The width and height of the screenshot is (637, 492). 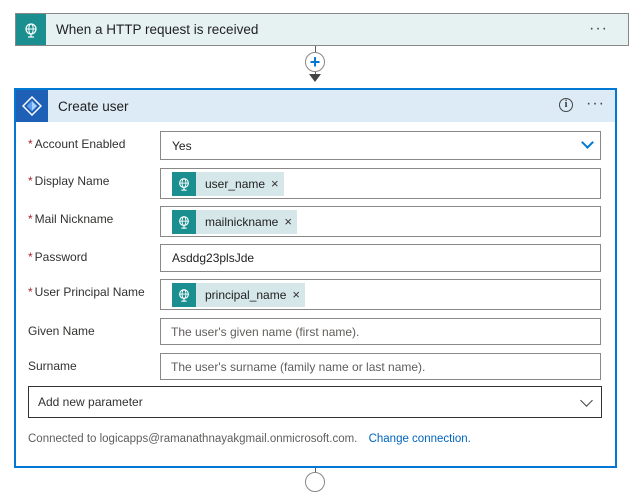 What do you see at coordinates (566, 105) in the screenshot?
I see `info-icon: i` at bounding box center [566, 105].